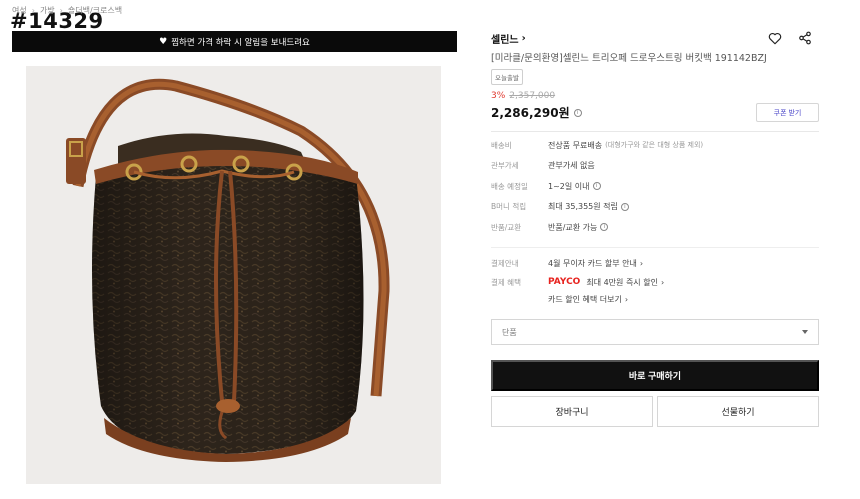  Describe the element at coordinates (738, 411) in the screenshot. I see `gift-button: 선물하기` at that location.